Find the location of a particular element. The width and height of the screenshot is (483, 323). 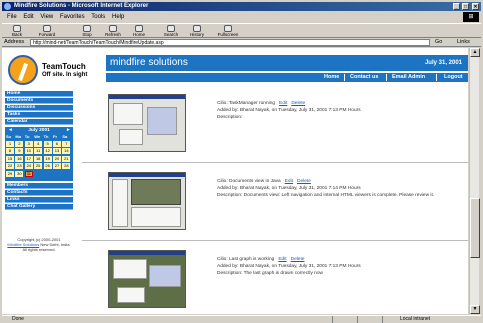

calendar-next-button: ► is located at coordinates (68, 130).